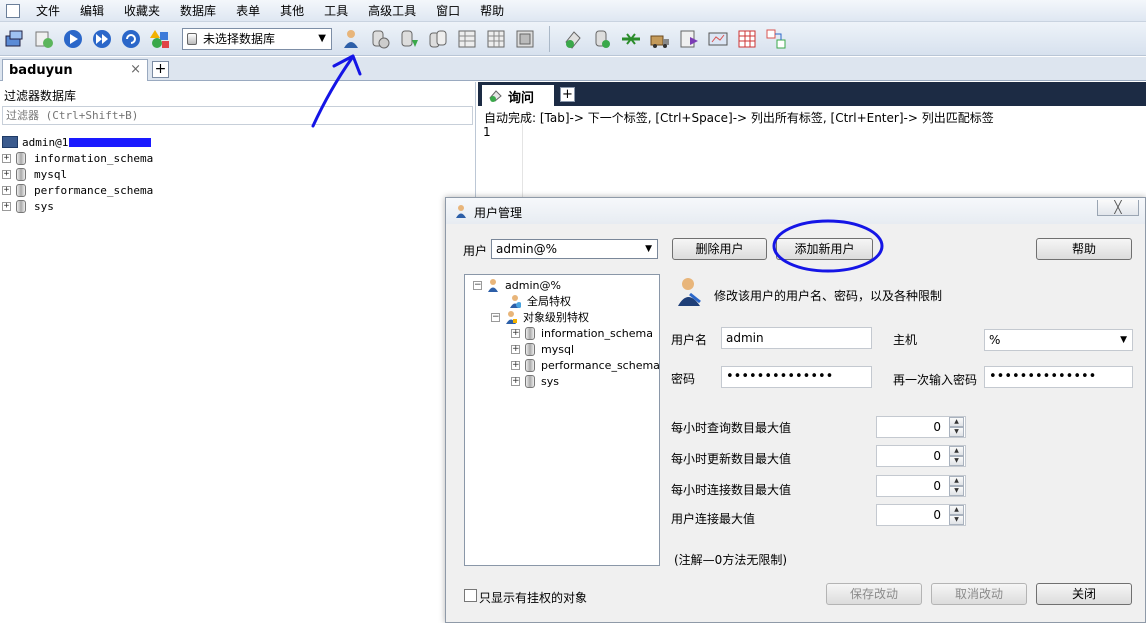  What do you see at coordinates (525, 39) in the screenshot?
I see `schema-sync-icon` at bounding box center [525, 39].